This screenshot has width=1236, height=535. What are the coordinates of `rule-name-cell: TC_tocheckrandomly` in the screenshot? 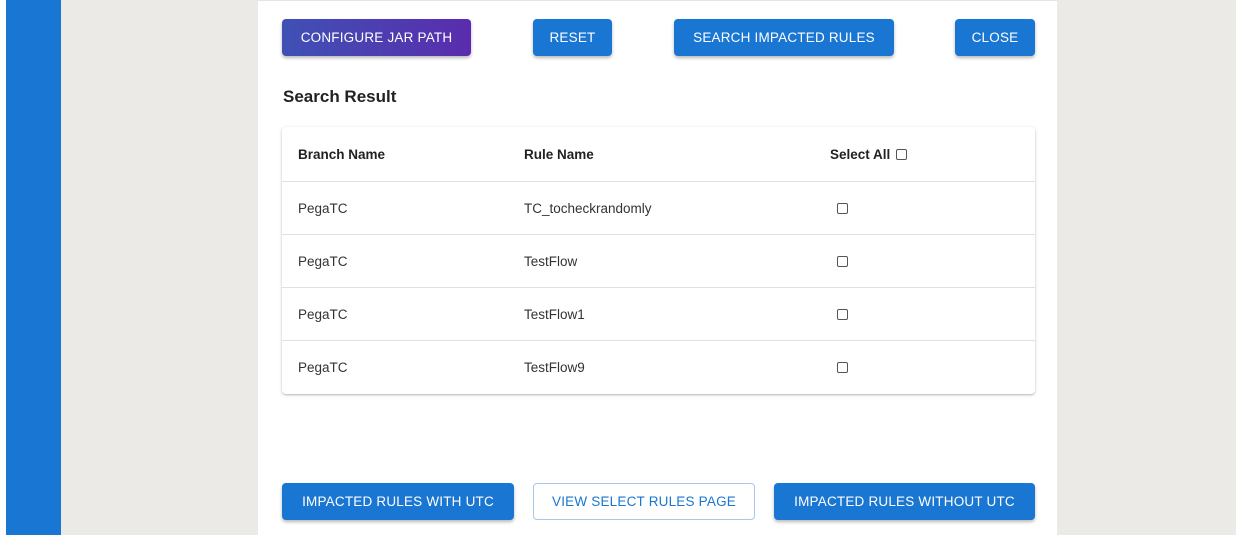 It's located at (588, 208).